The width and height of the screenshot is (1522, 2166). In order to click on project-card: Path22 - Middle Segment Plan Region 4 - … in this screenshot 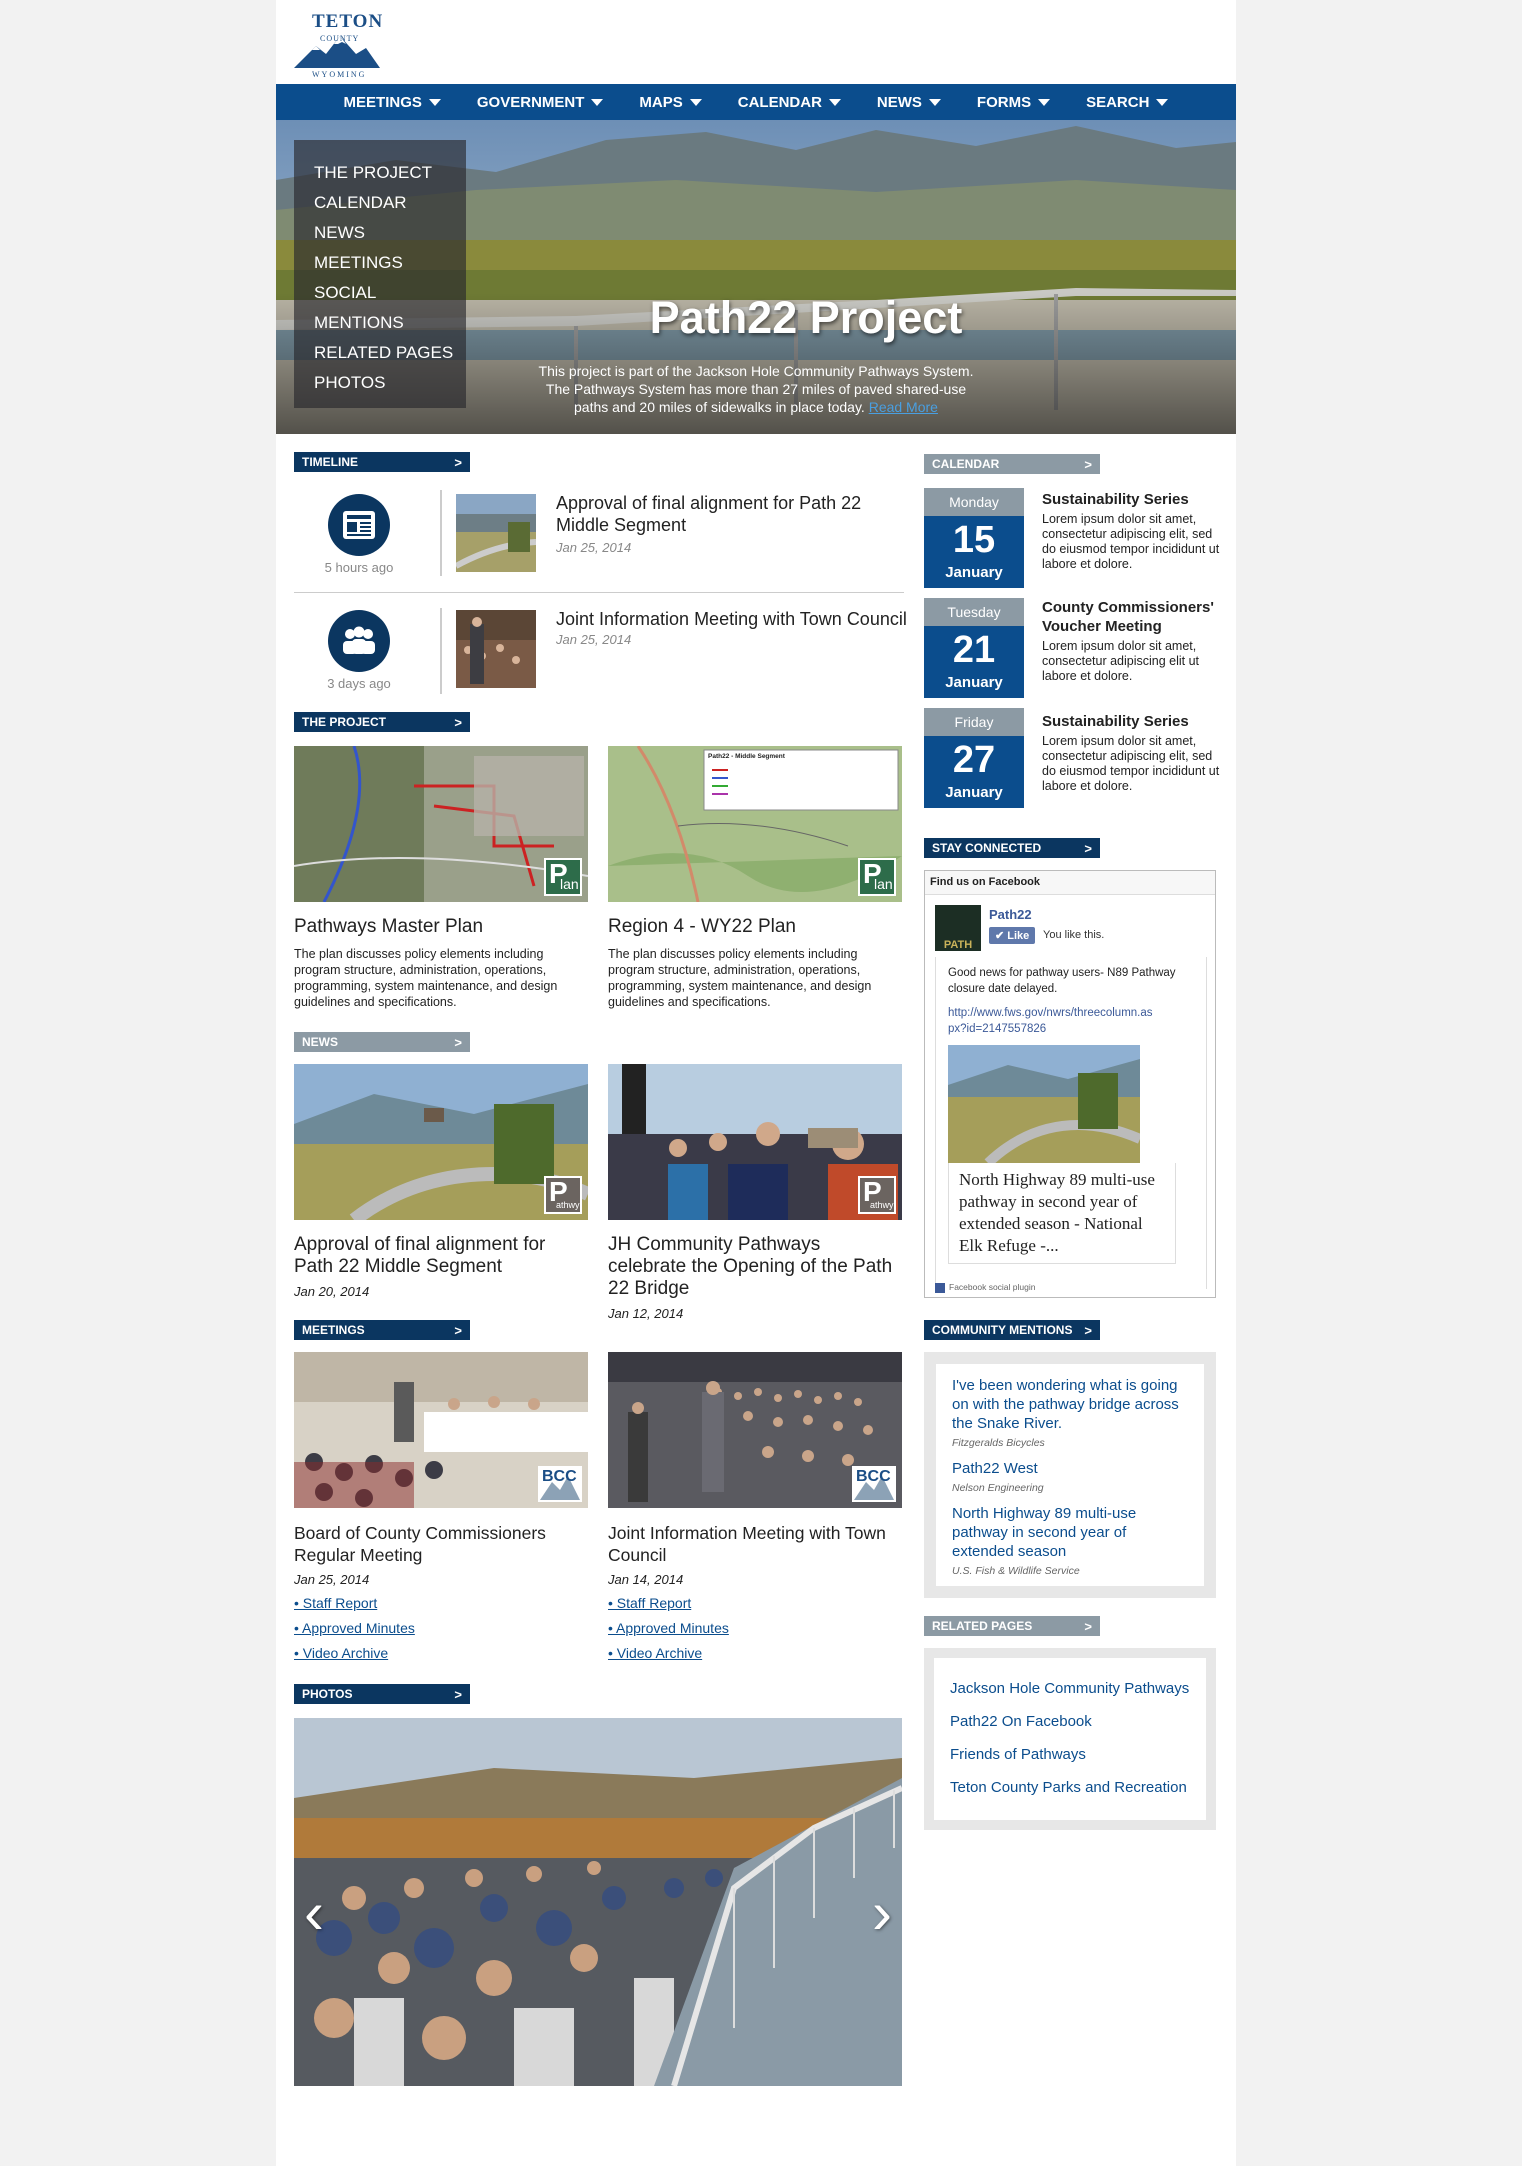, I will do `click(755, 878)`.